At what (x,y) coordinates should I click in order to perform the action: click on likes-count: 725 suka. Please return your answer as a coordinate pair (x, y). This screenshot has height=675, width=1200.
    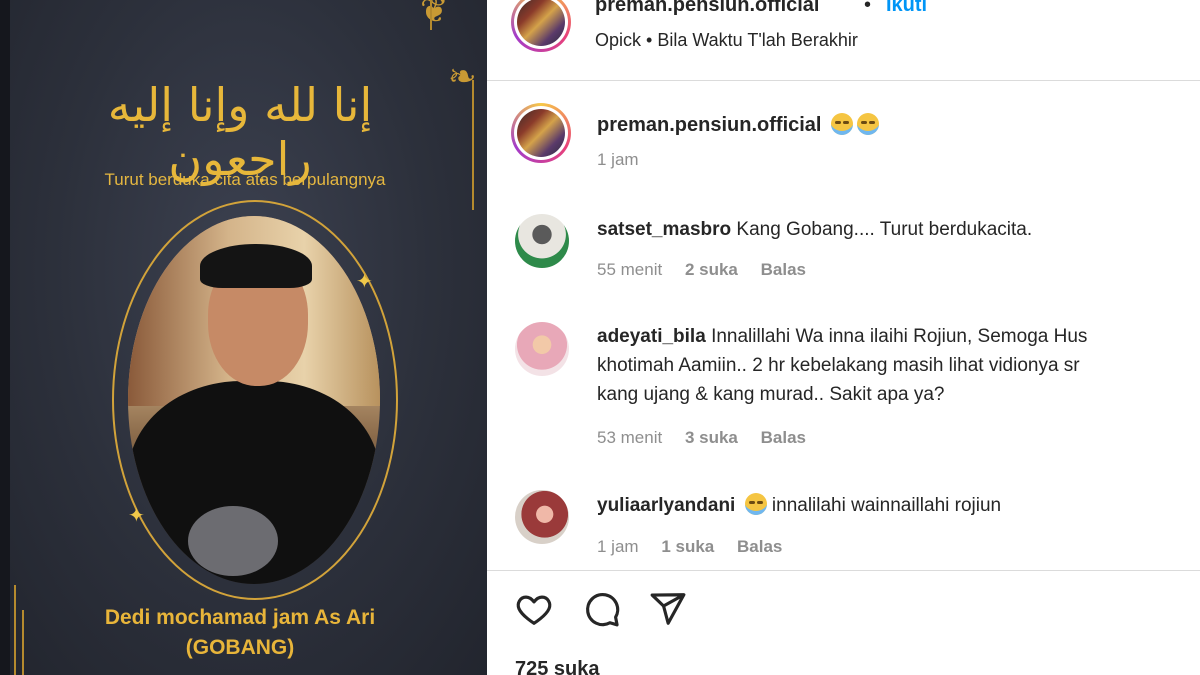
    Looking at the image, I should click on (557, 666).